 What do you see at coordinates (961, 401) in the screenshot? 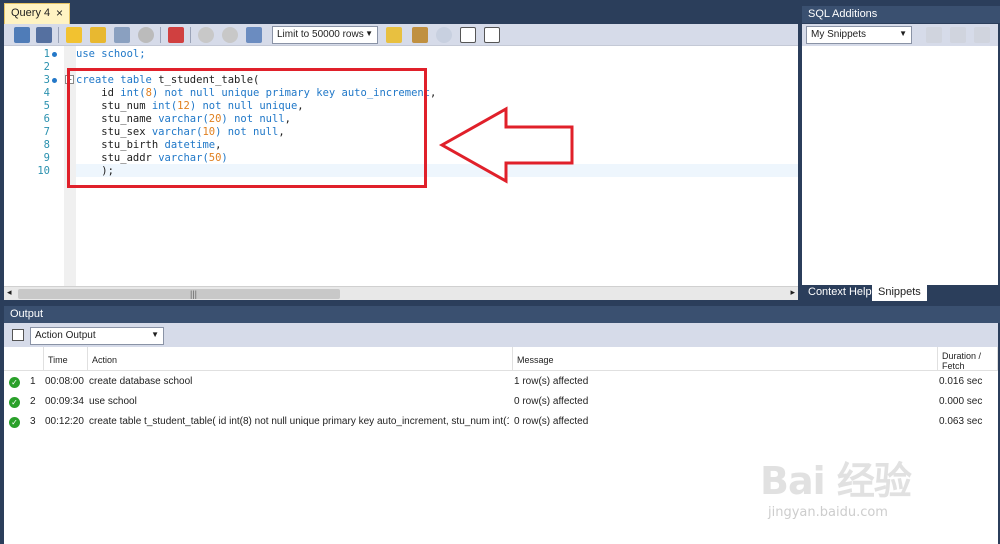
I see `row-duration: 0.000 sec` at bounding box center [961, 401].